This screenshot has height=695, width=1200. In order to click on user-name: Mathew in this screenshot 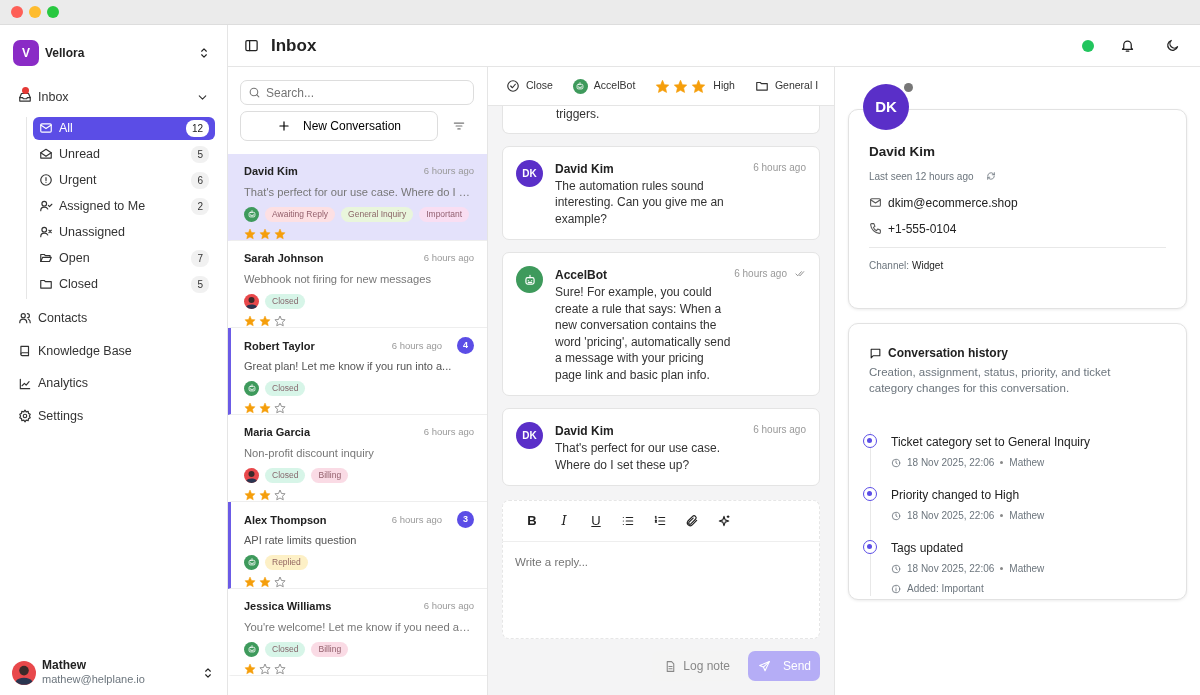, I will do `click(64, 666)`.